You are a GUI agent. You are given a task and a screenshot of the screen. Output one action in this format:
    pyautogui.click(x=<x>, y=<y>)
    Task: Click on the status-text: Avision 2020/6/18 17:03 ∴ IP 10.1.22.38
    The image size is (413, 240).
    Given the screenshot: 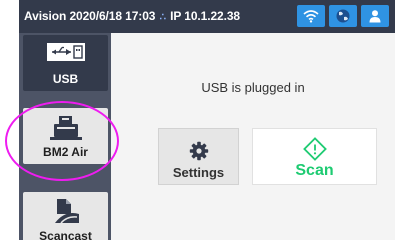 What is the action you would take?
    pyautogui.click(x=132, y=16)
    